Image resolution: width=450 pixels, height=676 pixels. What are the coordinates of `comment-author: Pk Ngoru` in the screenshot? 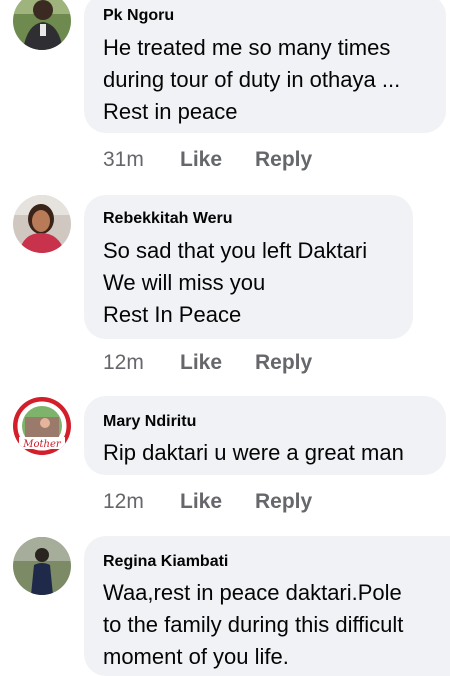 It's located at (264, 16).